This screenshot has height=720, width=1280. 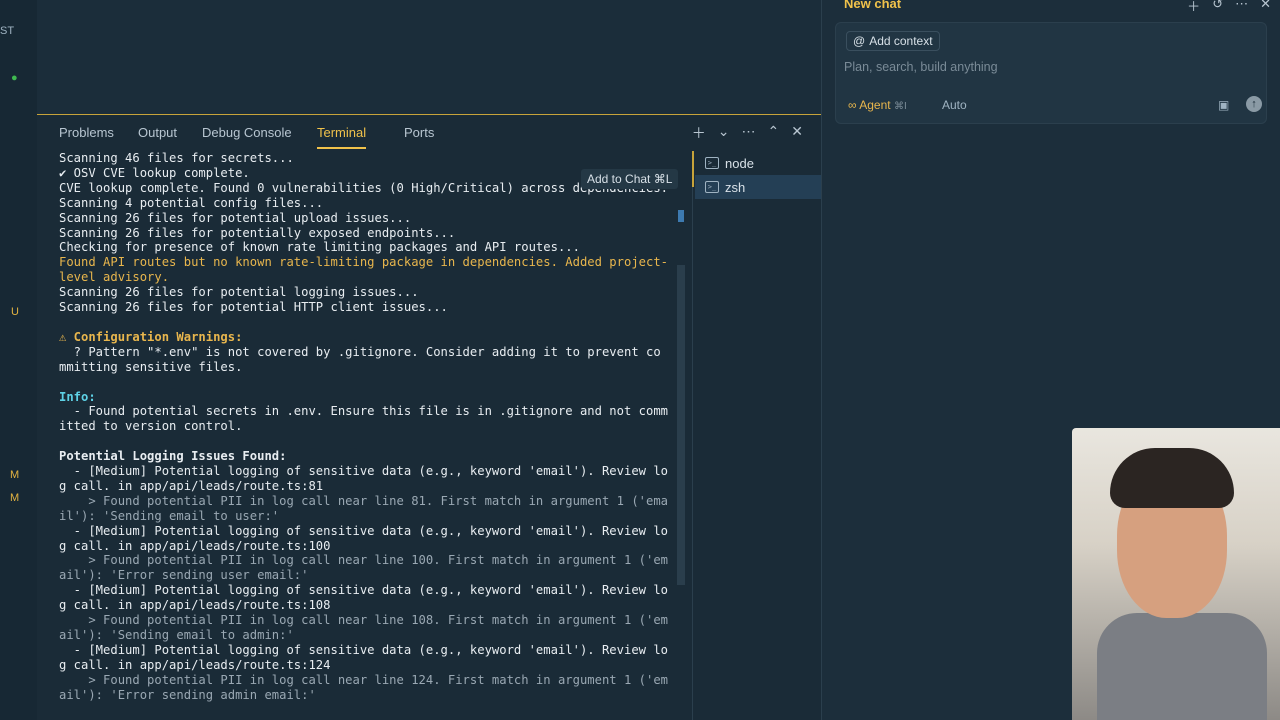 I want to click on agent-mode-selector: ∞ Agent ⌘I, so click(x=877, y=105).